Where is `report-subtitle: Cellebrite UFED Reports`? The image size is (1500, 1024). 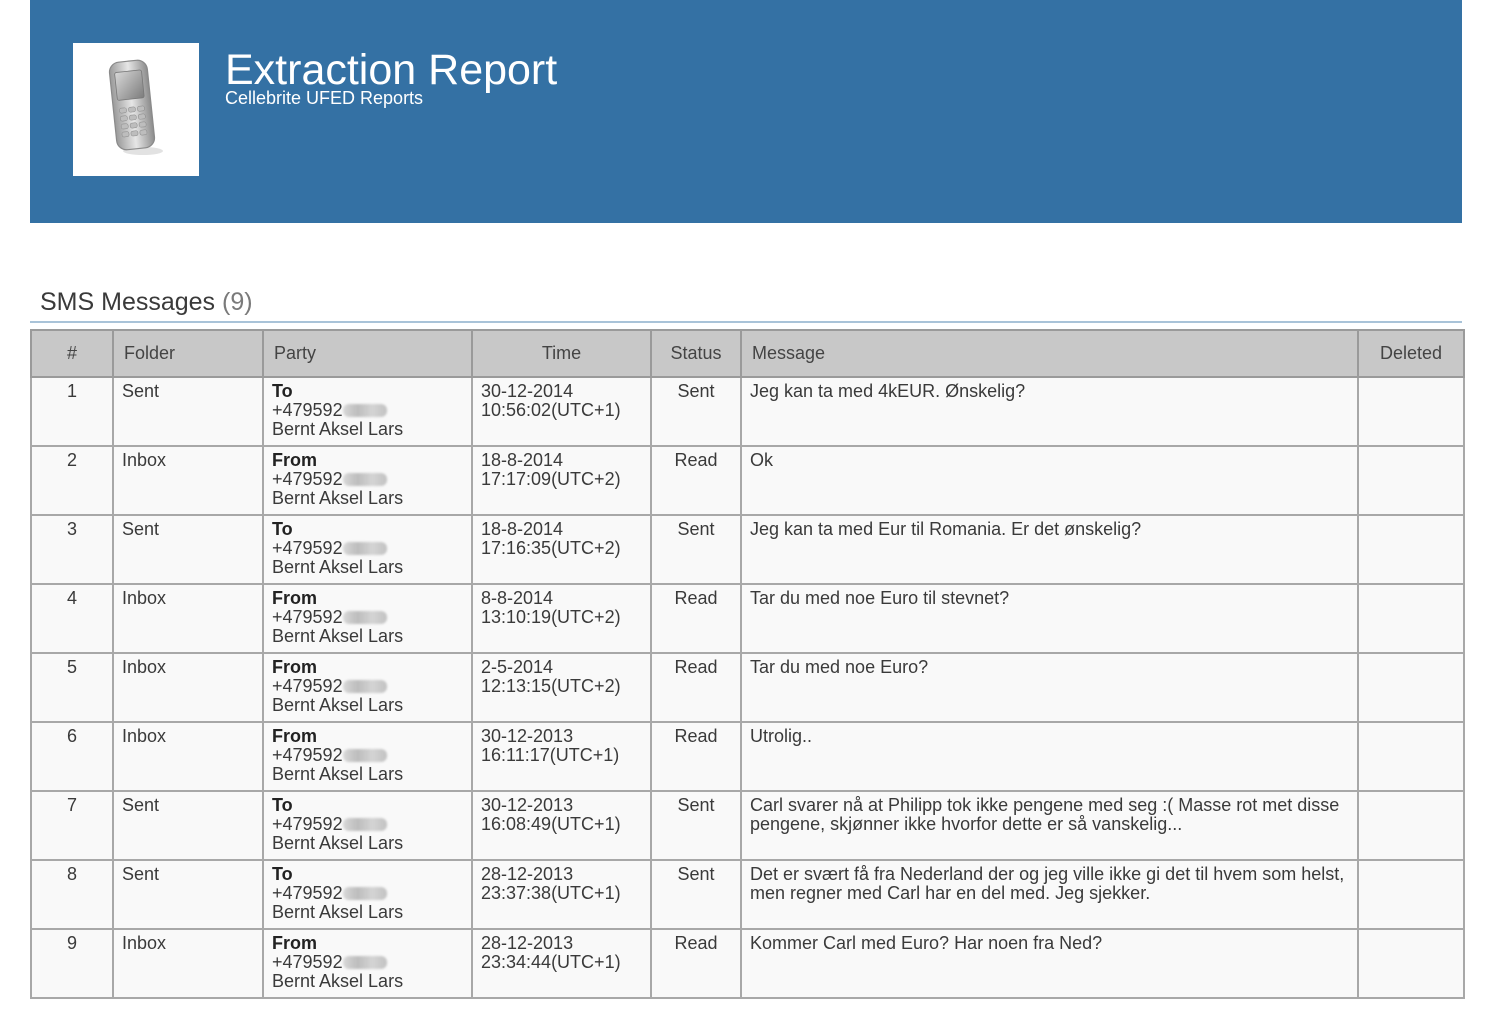
report-subtitle: Cellebrite UFED Reports is located at coordinates (324, 98).